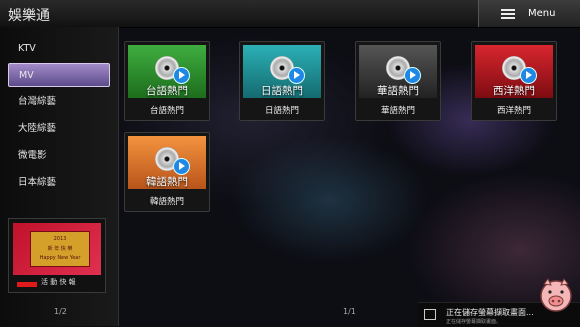  Describe the element at coordinates (281, 111) in the screenshot. I see `tile-caption: 日語熱門` at that location.